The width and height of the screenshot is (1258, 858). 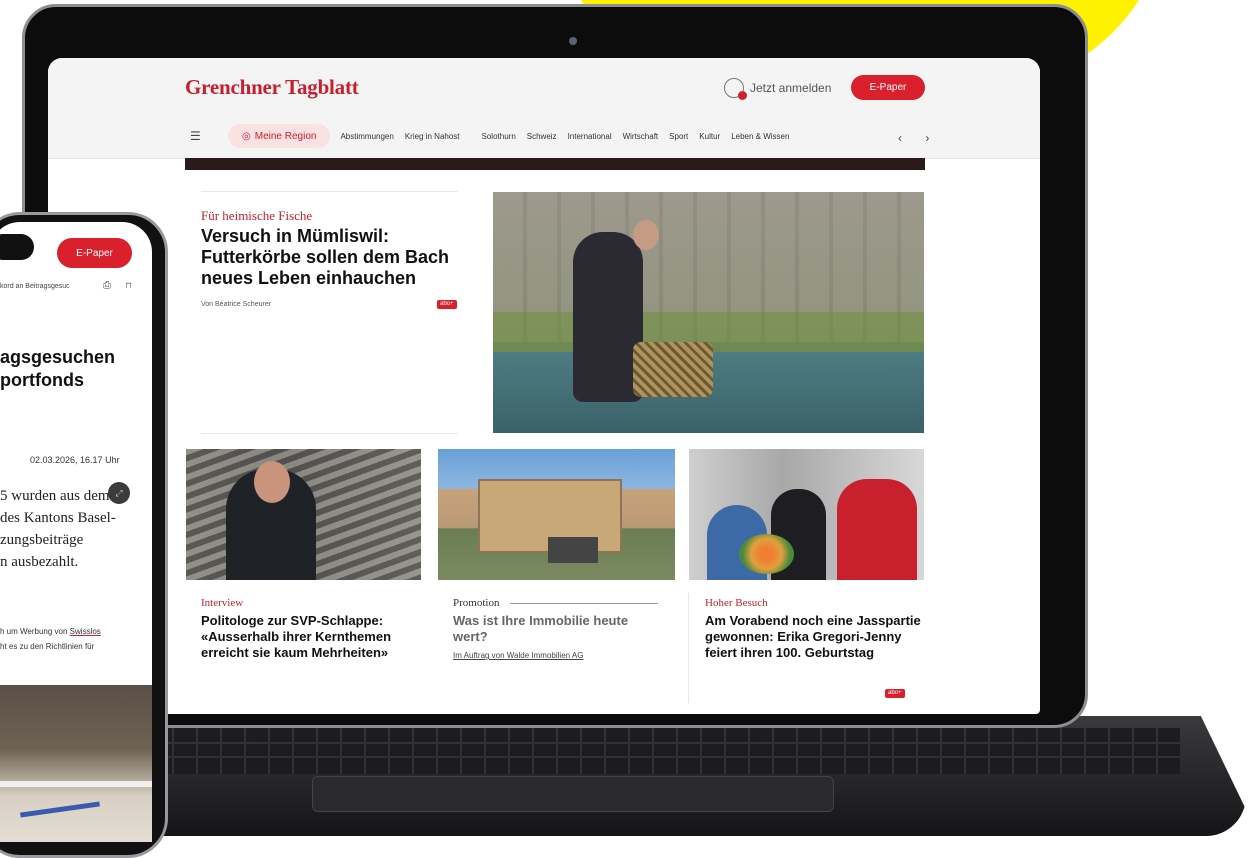 I want to click on image-garage, so click(x=573, y=550).